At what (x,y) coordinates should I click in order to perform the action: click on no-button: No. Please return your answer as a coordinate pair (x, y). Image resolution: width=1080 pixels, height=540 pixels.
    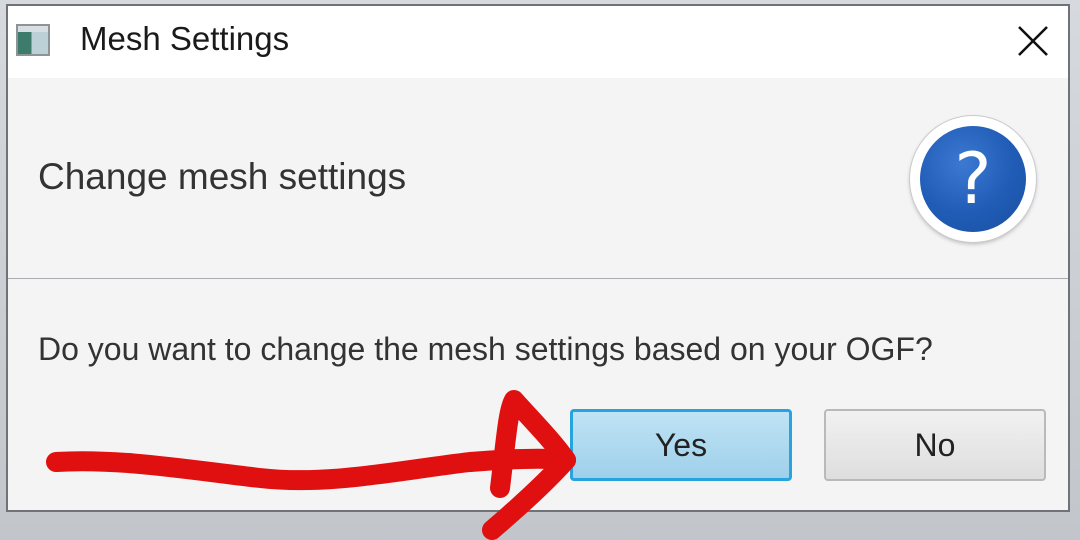
    Looking at the image, I should click on (935, 445).